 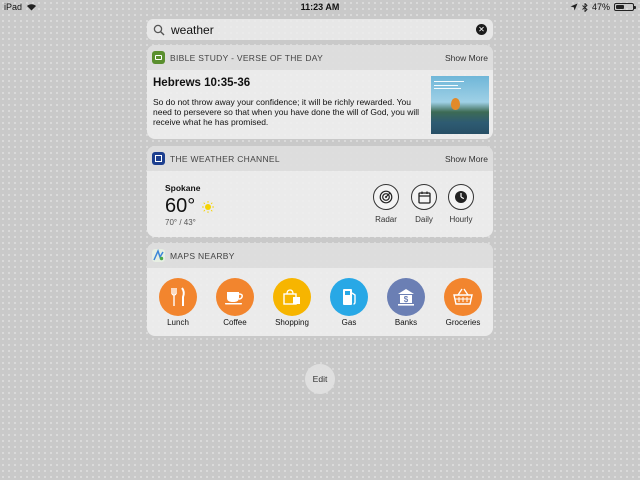 I want to click on basket-icon, so click(x=463, y=296).